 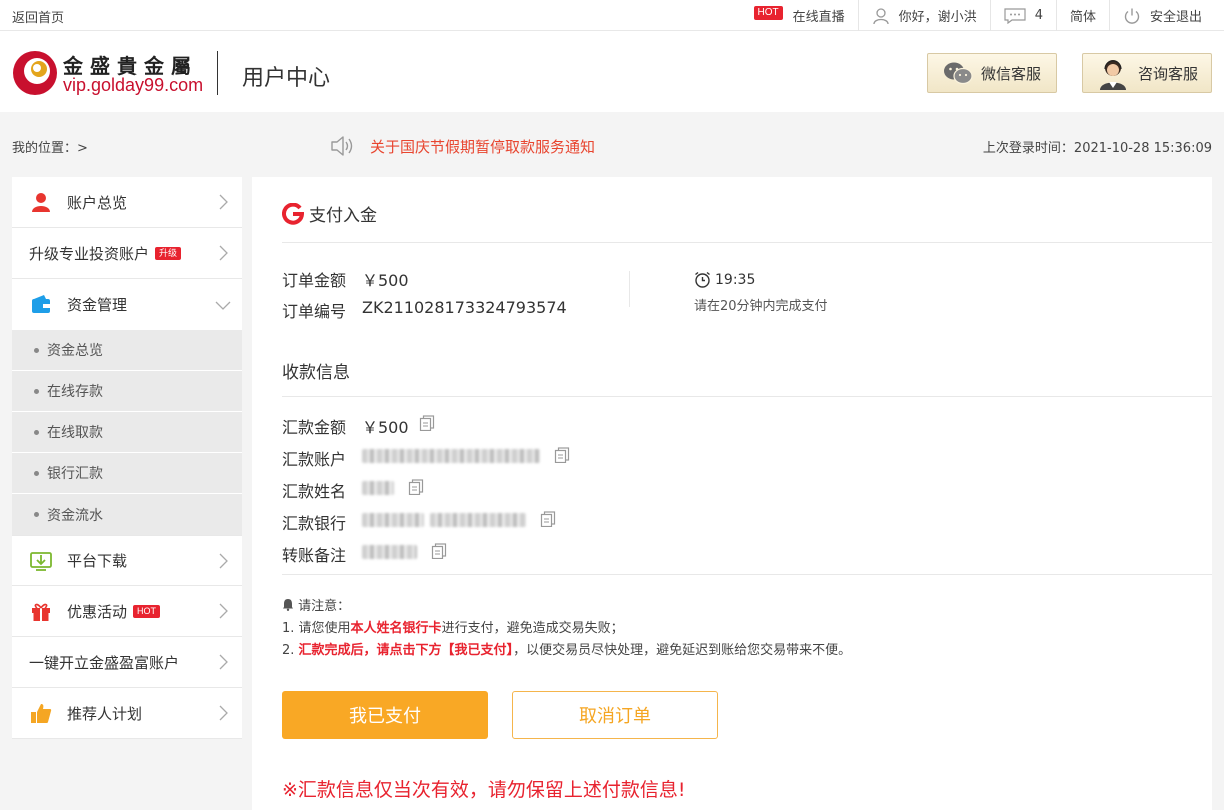 I want to click on sidebar-item-label: 优惠活动 HOT, so click(x=114, y=611).